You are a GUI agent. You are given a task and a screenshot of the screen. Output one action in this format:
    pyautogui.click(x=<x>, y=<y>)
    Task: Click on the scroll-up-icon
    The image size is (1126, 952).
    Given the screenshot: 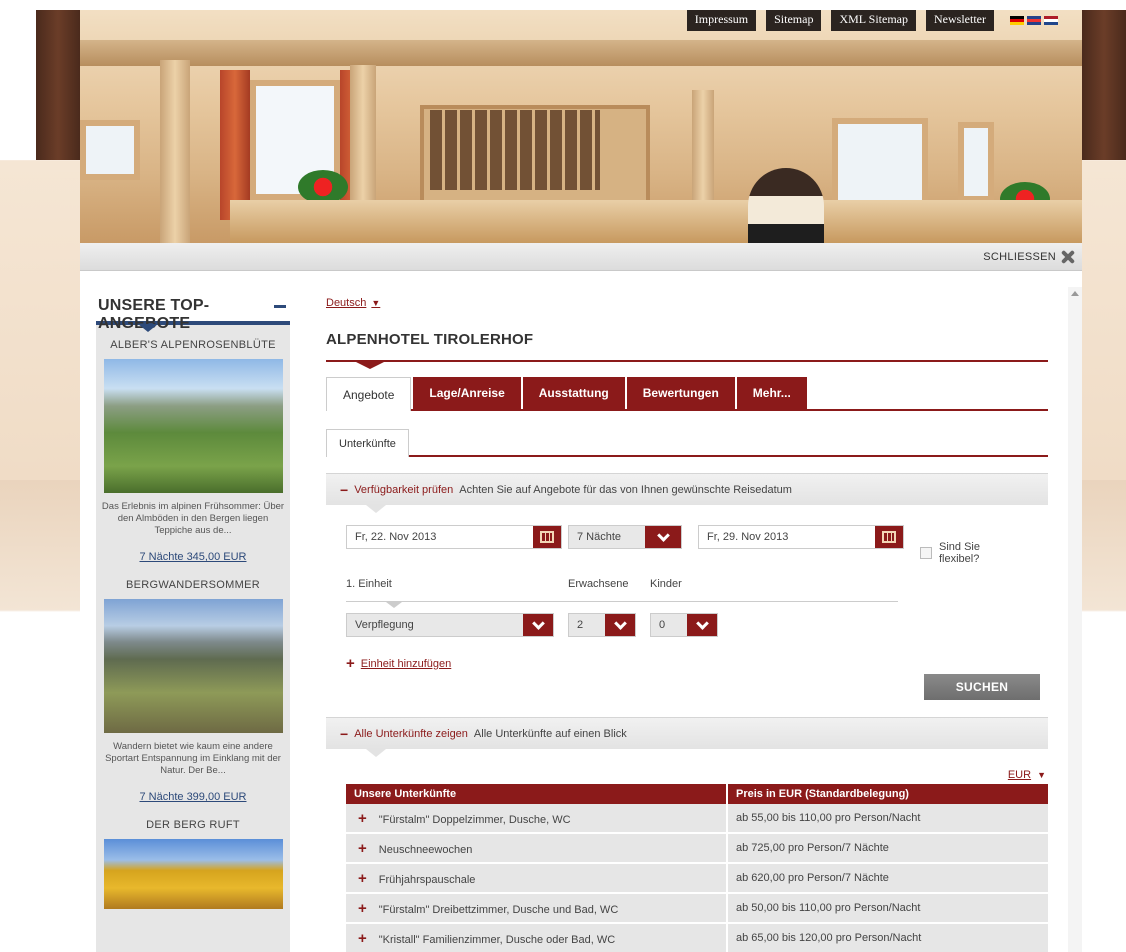 What is the action you would take?
    pyautogui.click(x=1075, y=293)
    